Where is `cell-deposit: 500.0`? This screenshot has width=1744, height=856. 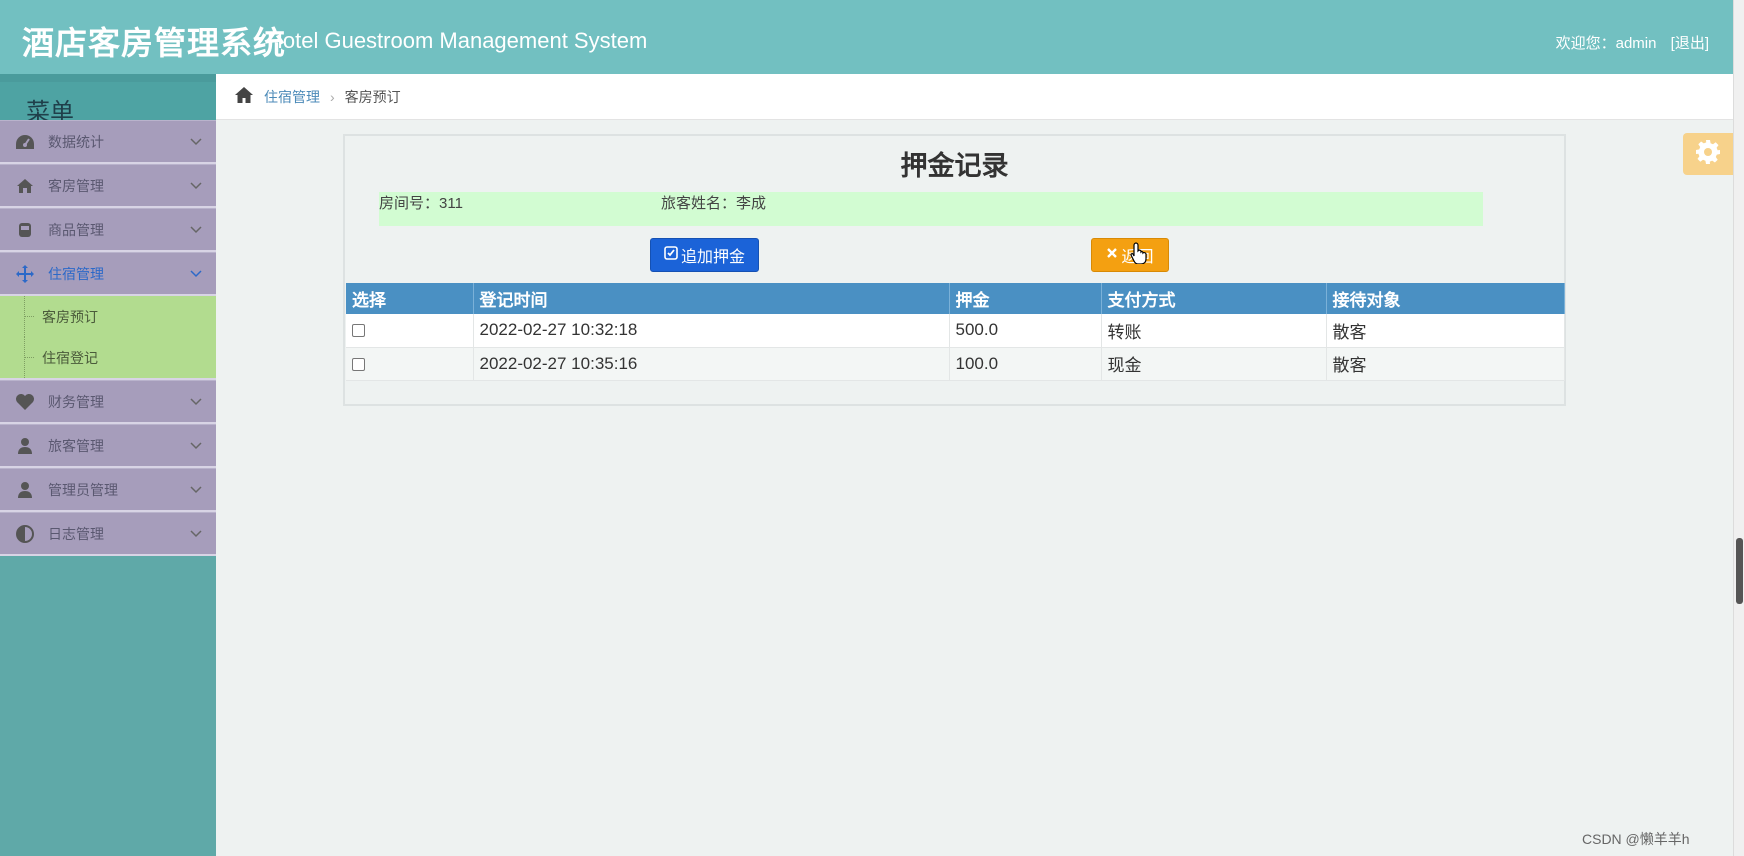 cell-deposit: 500.0 is located at coordinates (1025, 331).